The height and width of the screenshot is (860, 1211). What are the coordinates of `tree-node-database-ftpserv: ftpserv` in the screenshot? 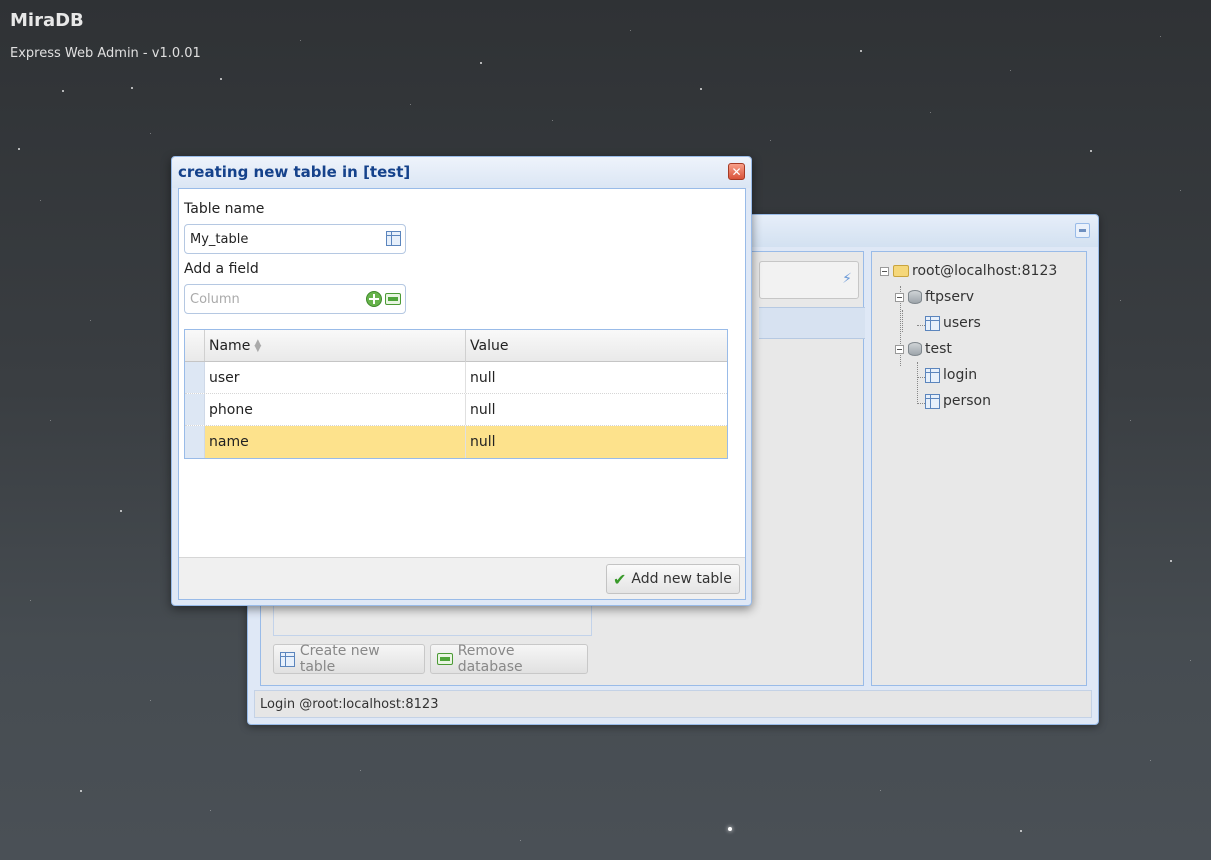 It's located at (934, 297).